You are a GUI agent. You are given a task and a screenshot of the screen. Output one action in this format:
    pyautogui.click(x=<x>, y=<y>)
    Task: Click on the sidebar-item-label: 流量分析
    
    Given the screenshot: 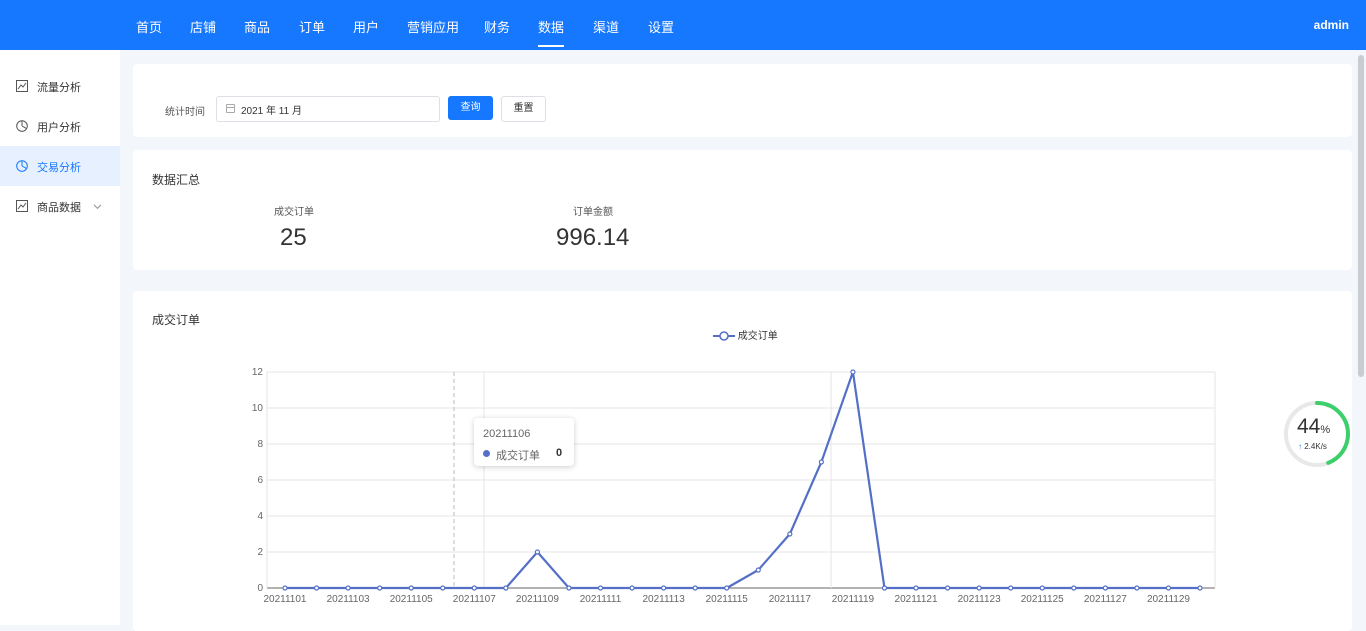 What is the action you would take?
    pyautogui.click(x=59, y=88)
    